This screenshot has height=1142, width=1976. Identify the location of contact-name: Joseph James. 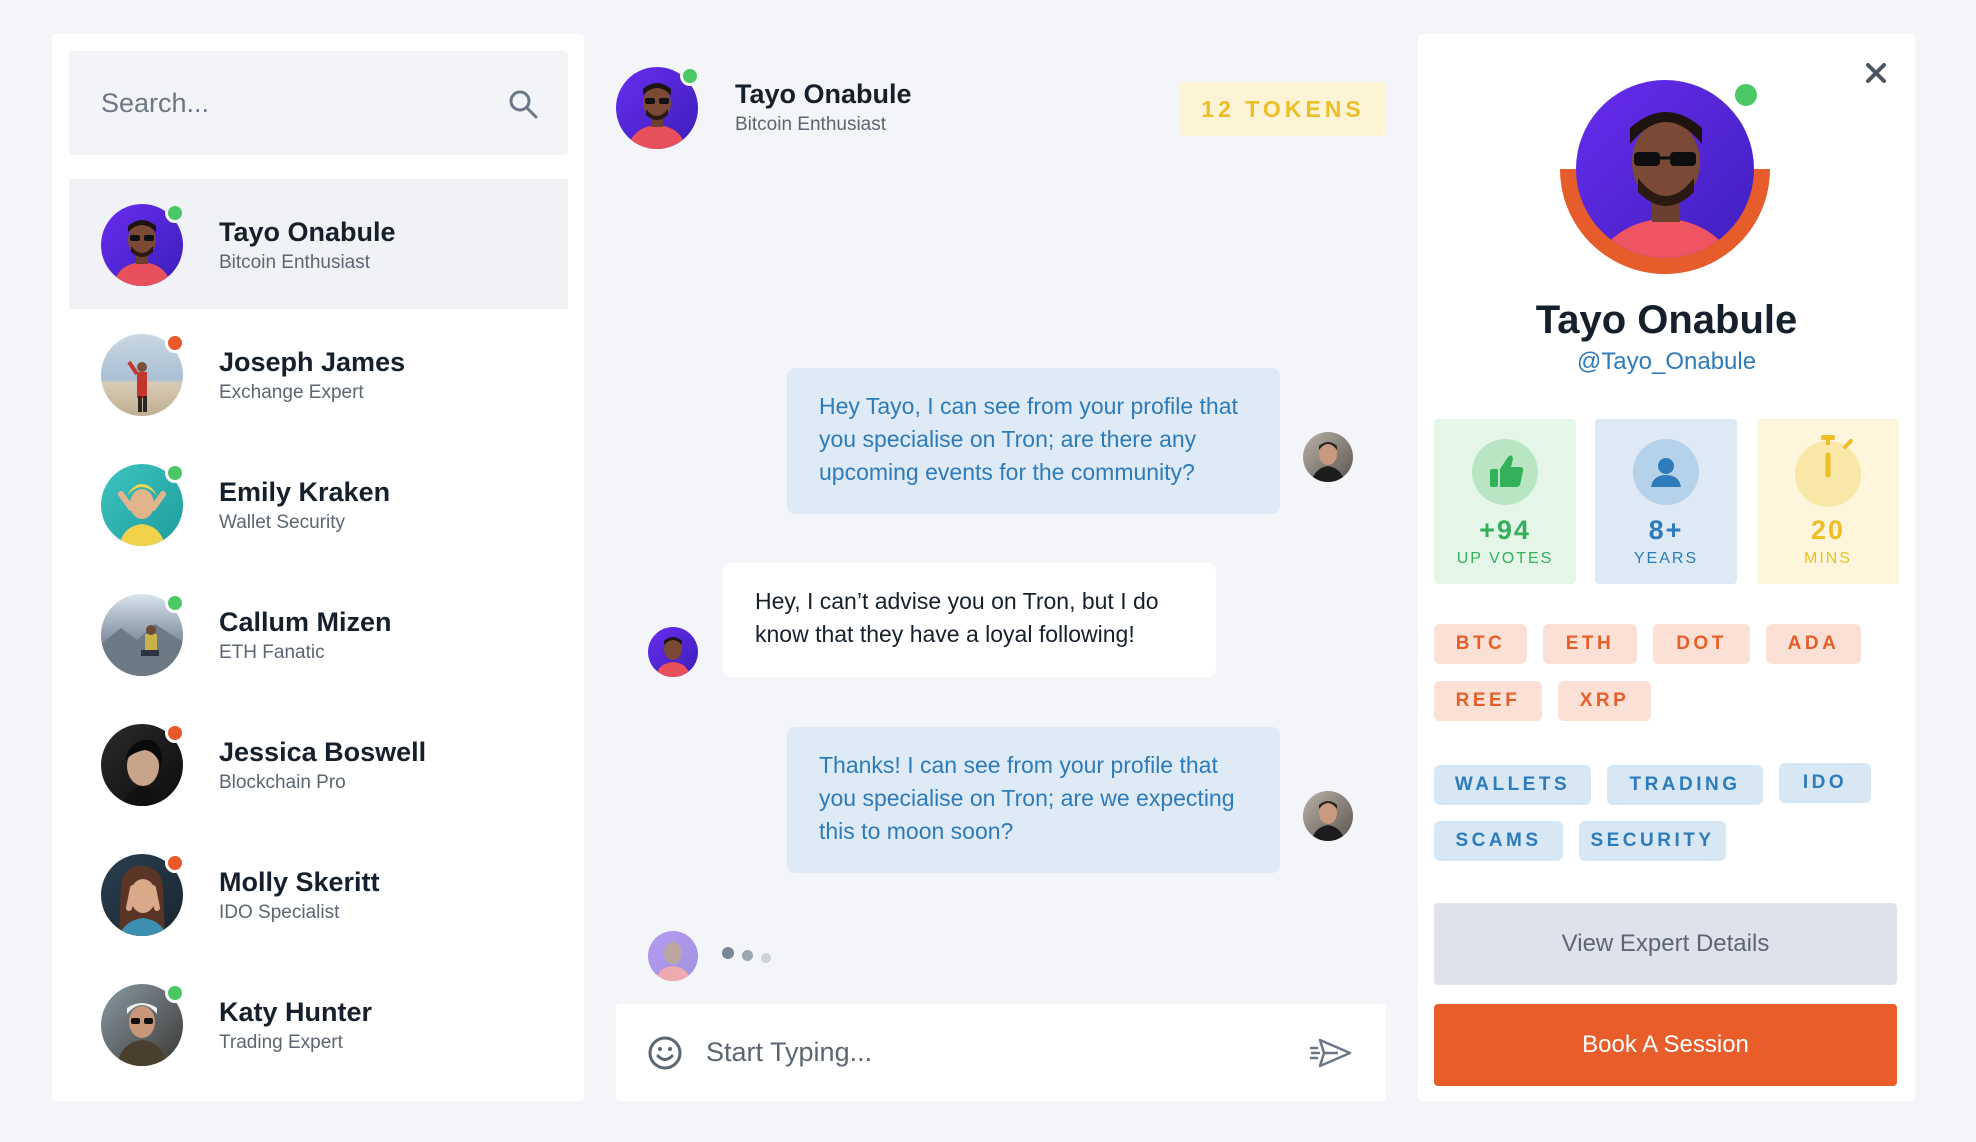
(312, 362).